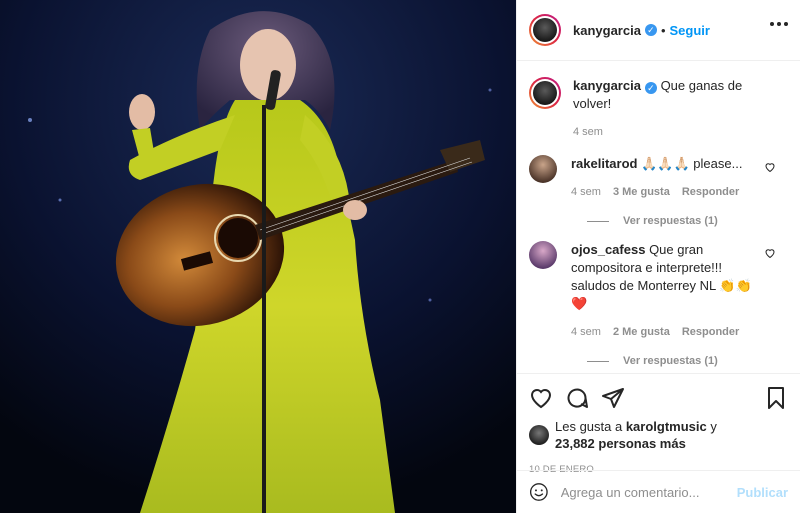 Image resolution: width=800 pixels, height=513 pixels. Describe the element at coordinates (711, 426) in the screenshot. I see `likes-middle: y` at that location.